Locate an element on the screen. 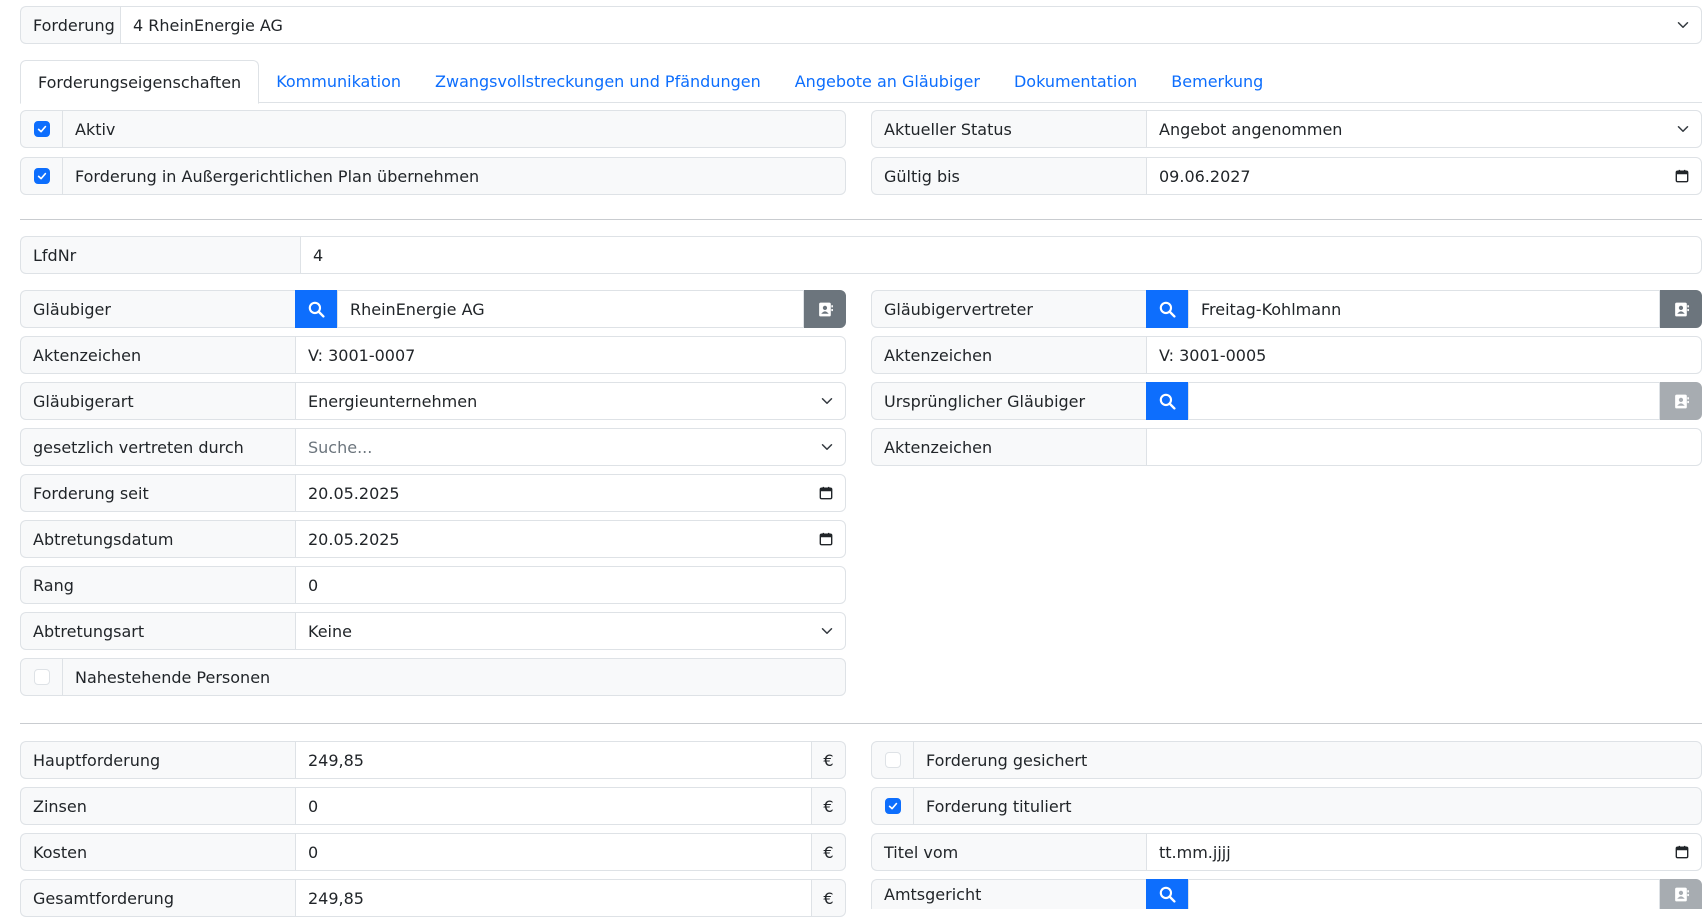 This screenshot has width=1703, height=917. status-select: Angebot angenommen is located at coordinates (1424, 129).